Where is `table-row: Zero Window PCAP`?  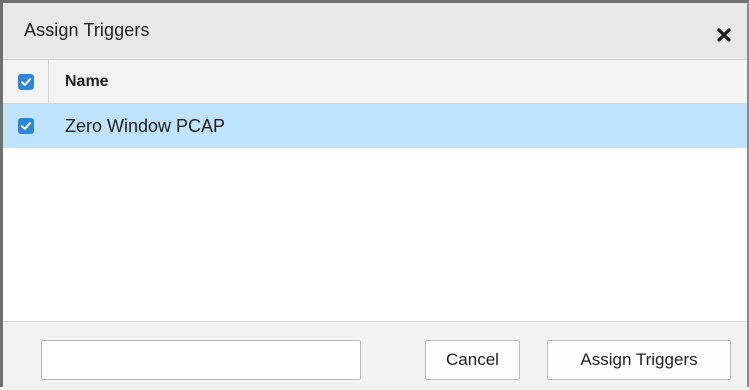 table-row: Zero Window PCAP is located at coordinates (375, 126).